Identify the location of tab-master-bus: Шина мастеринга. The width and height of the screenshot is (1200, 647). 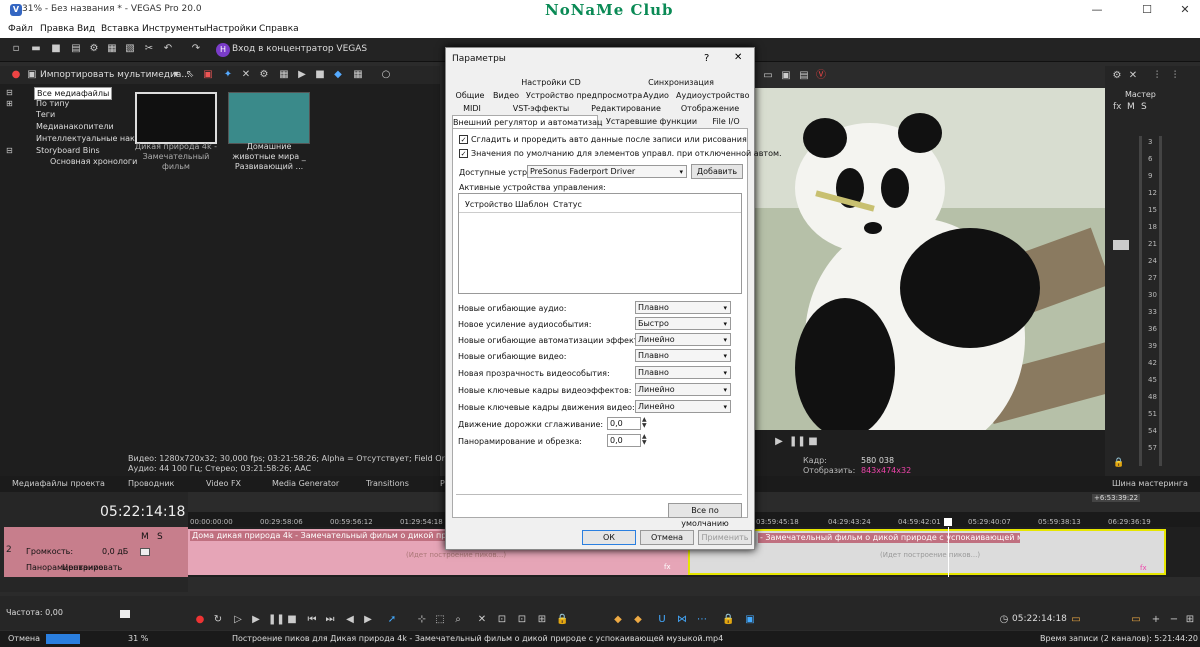
(1150, 483).